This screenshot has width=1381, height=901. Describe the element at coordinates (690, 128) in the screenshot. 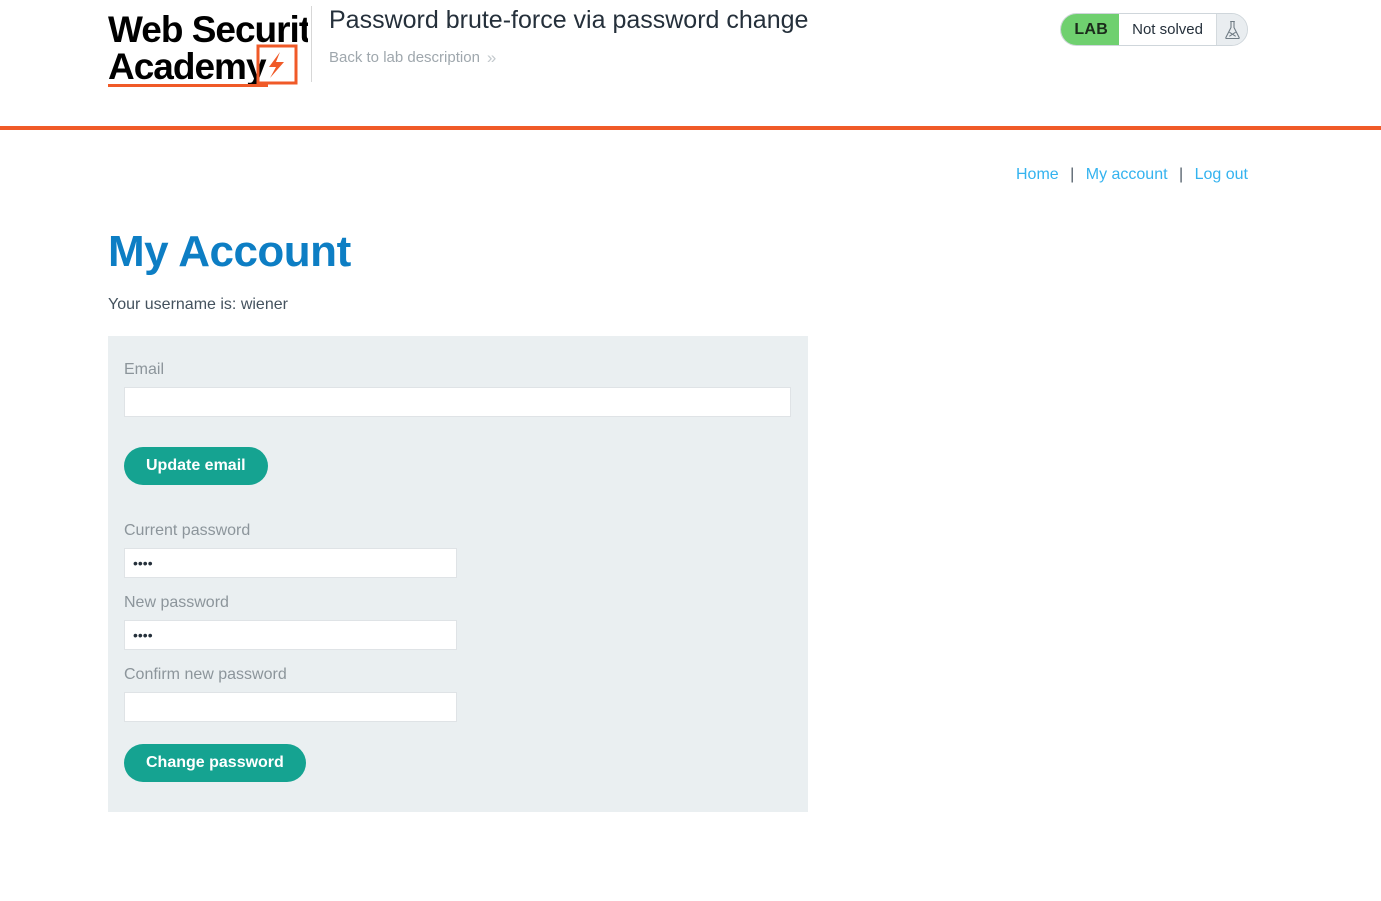

I see `header-accent-rule` at that location.